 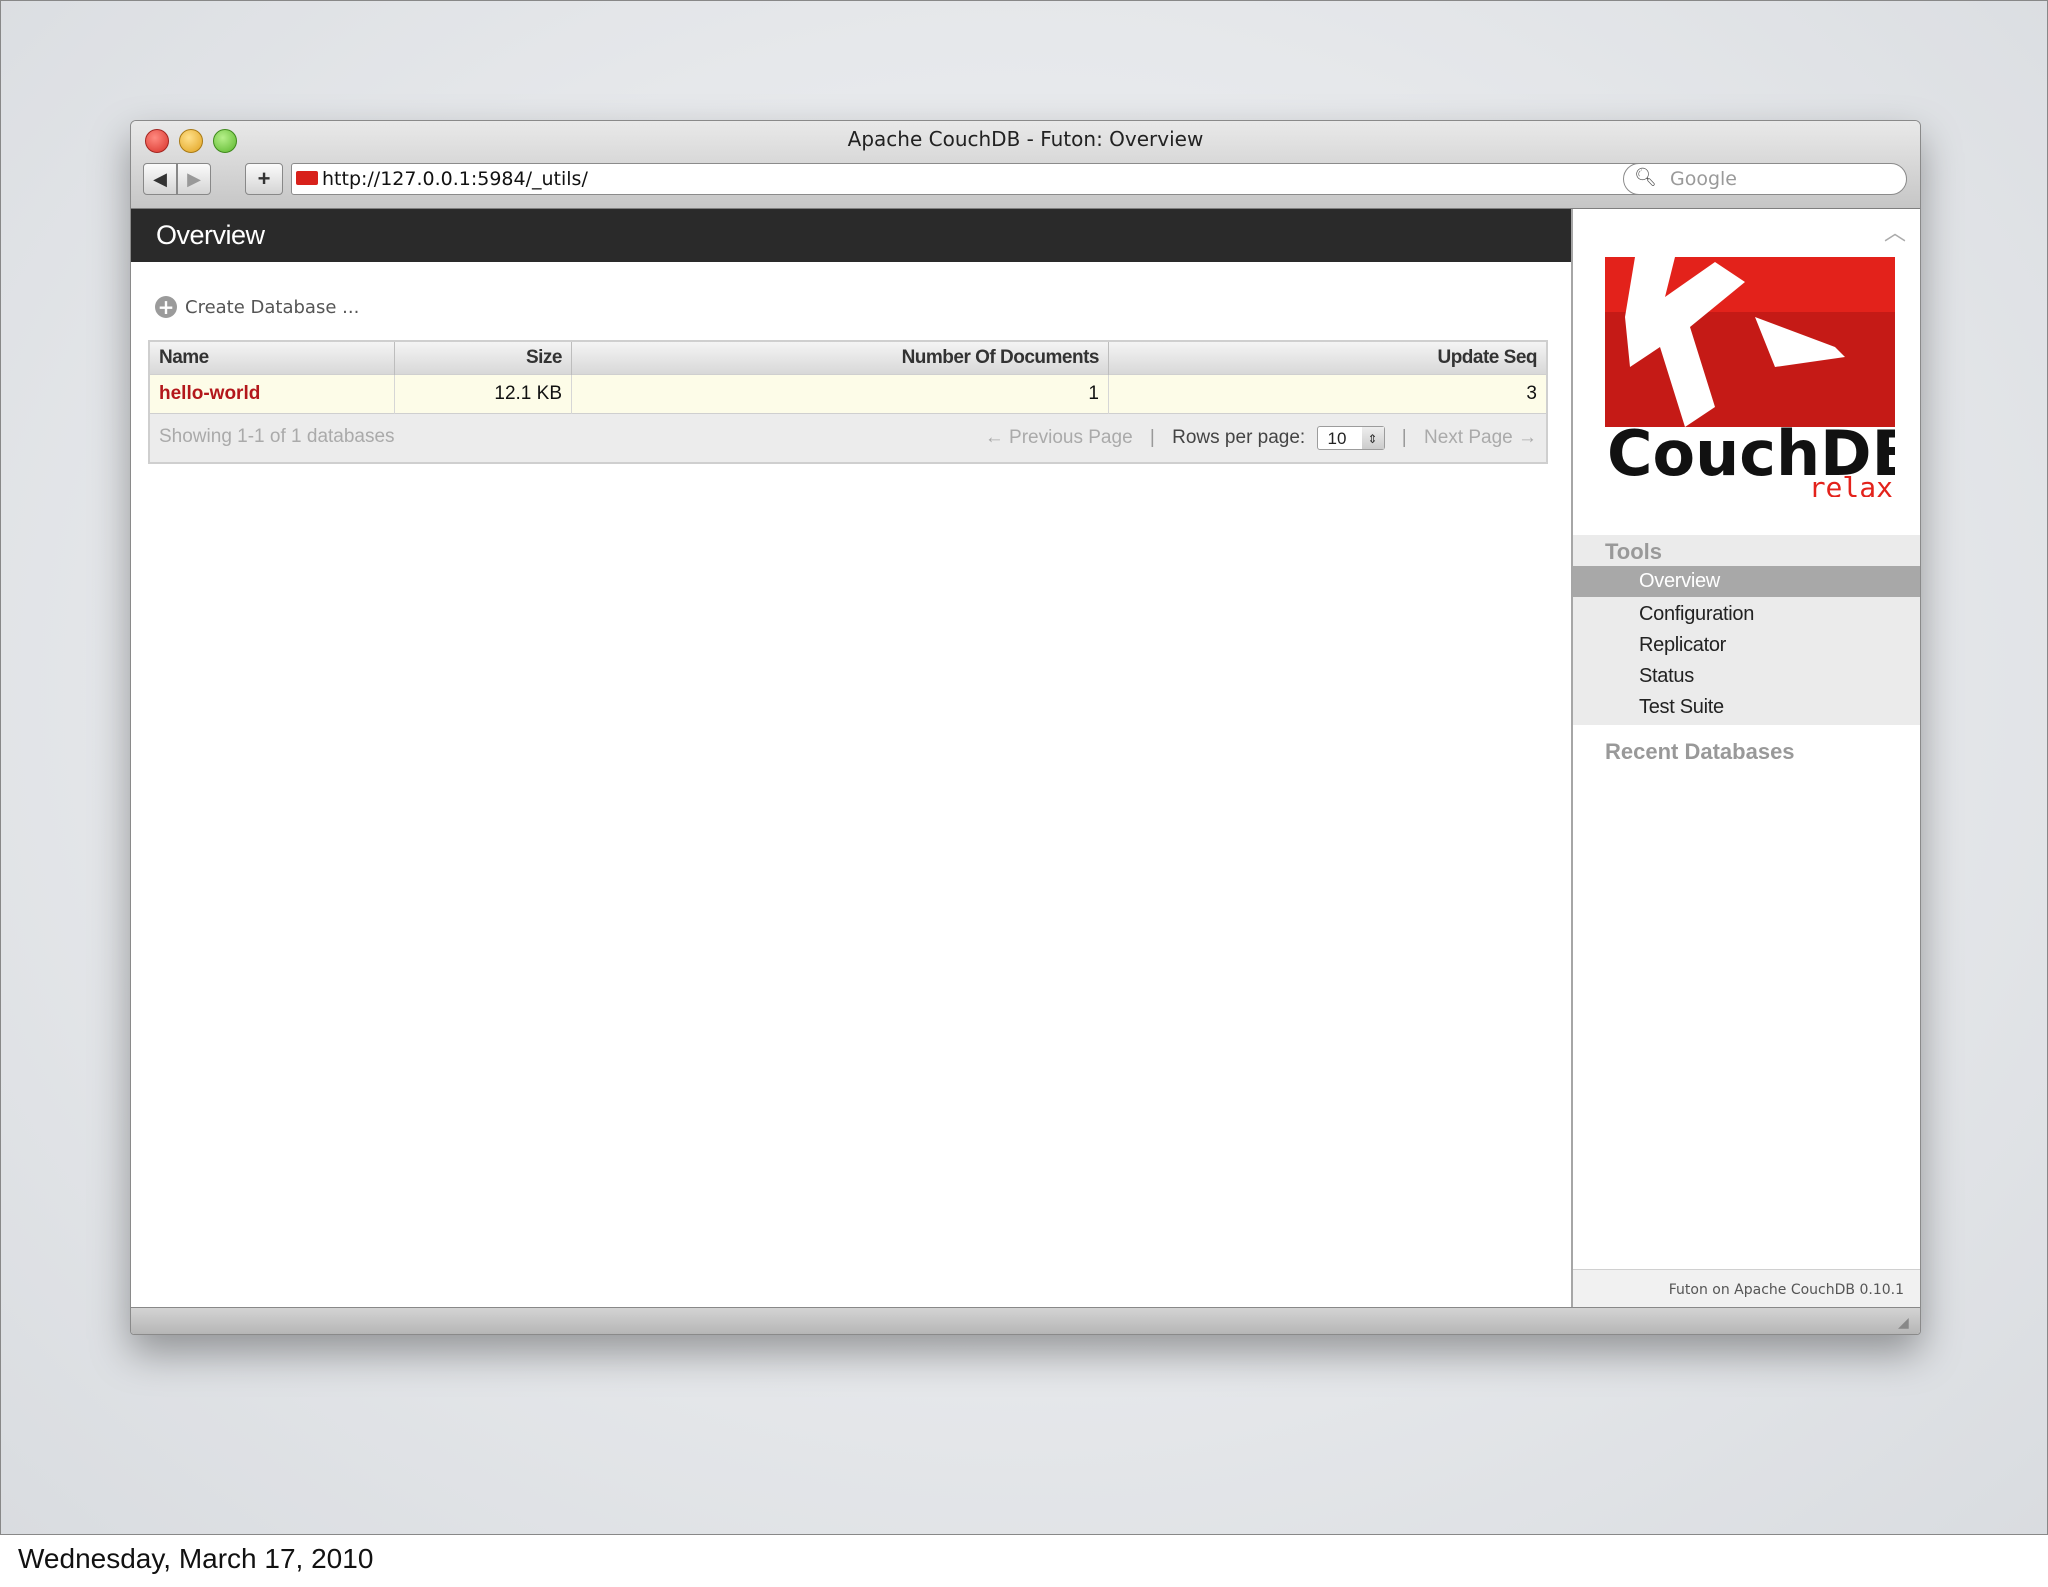 What do you see at coordinates (1750, 377) in the screenshot?
I see `couchdb-logo: CouchDB relax` at bounding box center [1750, 377].